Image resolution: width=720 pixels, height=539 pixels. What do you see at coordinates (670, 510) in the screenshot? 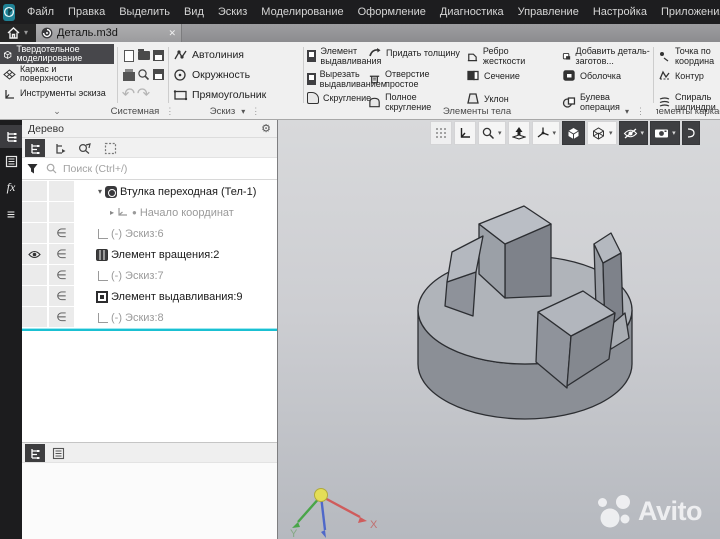
I see `watermark-text: Avito` at bounding box center [670, 510].